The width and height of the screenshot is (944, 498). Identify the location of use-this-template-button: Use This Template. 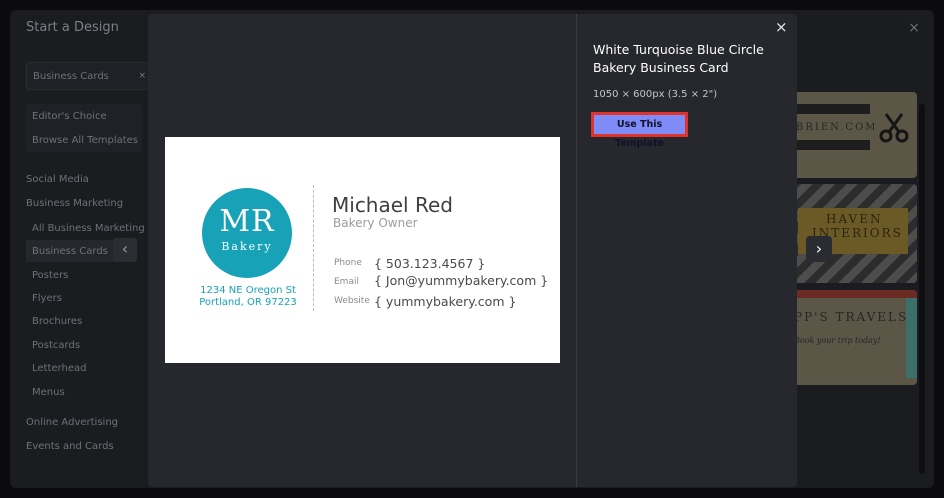
(639, 130).